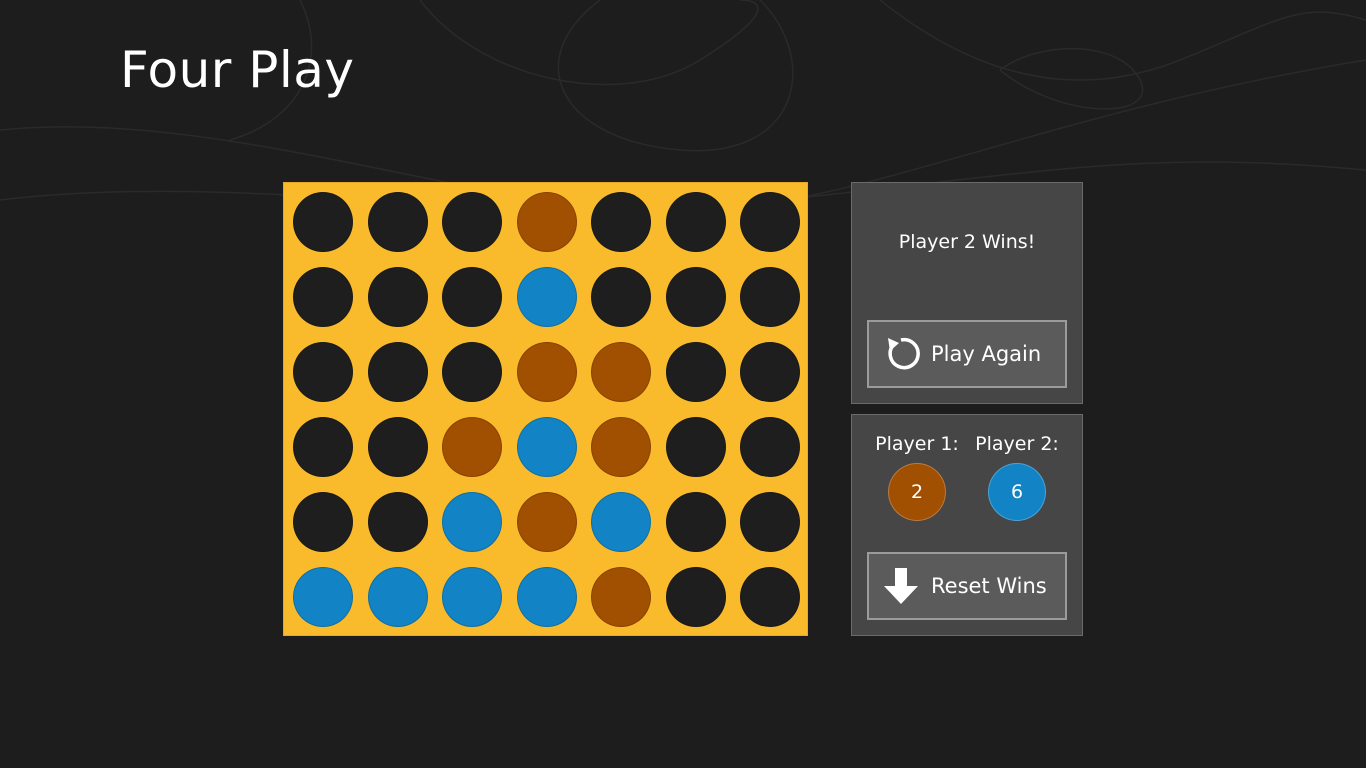 The width and height of the screenshot is (1366, 768). I want to click on board-cell-r2-c7, so click(770, 297).